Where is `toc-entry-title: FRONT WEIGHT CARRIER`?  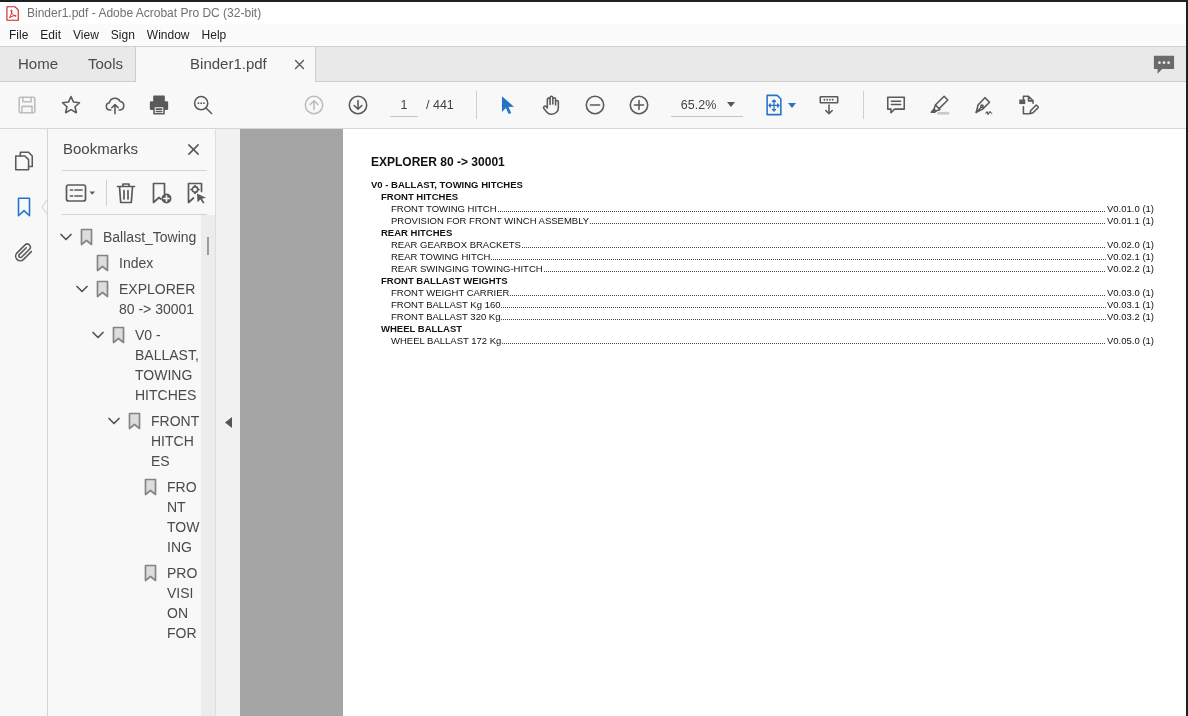
toc-entry-title: FRONT WEIGHT CARRIER is located at coordinates (450, 293).